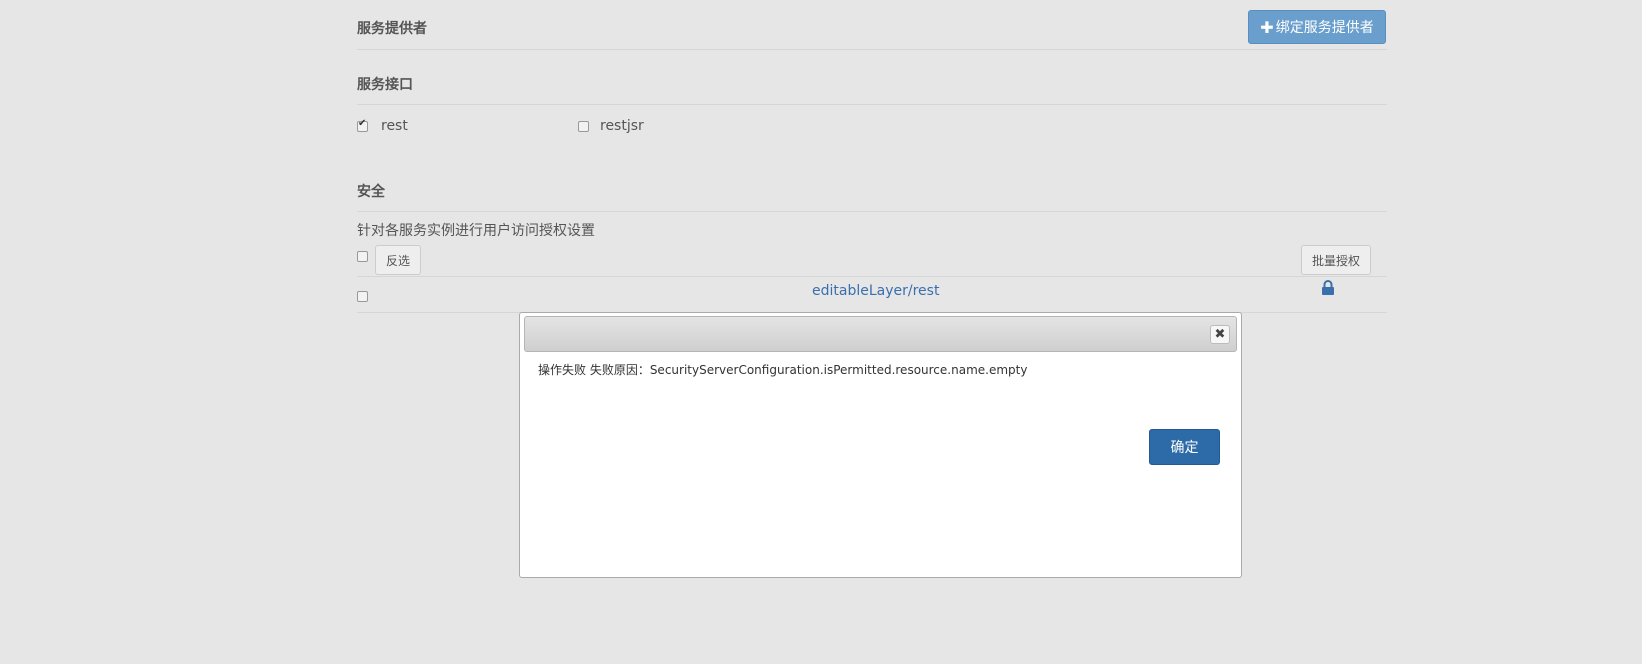 The width and height of the screenshot is (1642, 664). Describe the element at coordinates (362, 256) in the screenshot. I see `select-all-checkbox` at that location.